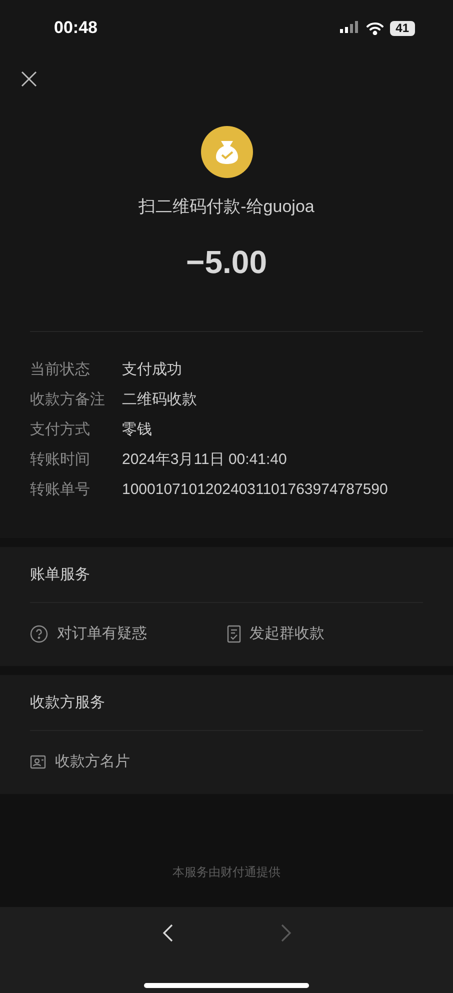 This screenshot has width=453, height=993. Describe the element at coordinates (29, 79) in the screenshot. I see `close-icon` at that location.